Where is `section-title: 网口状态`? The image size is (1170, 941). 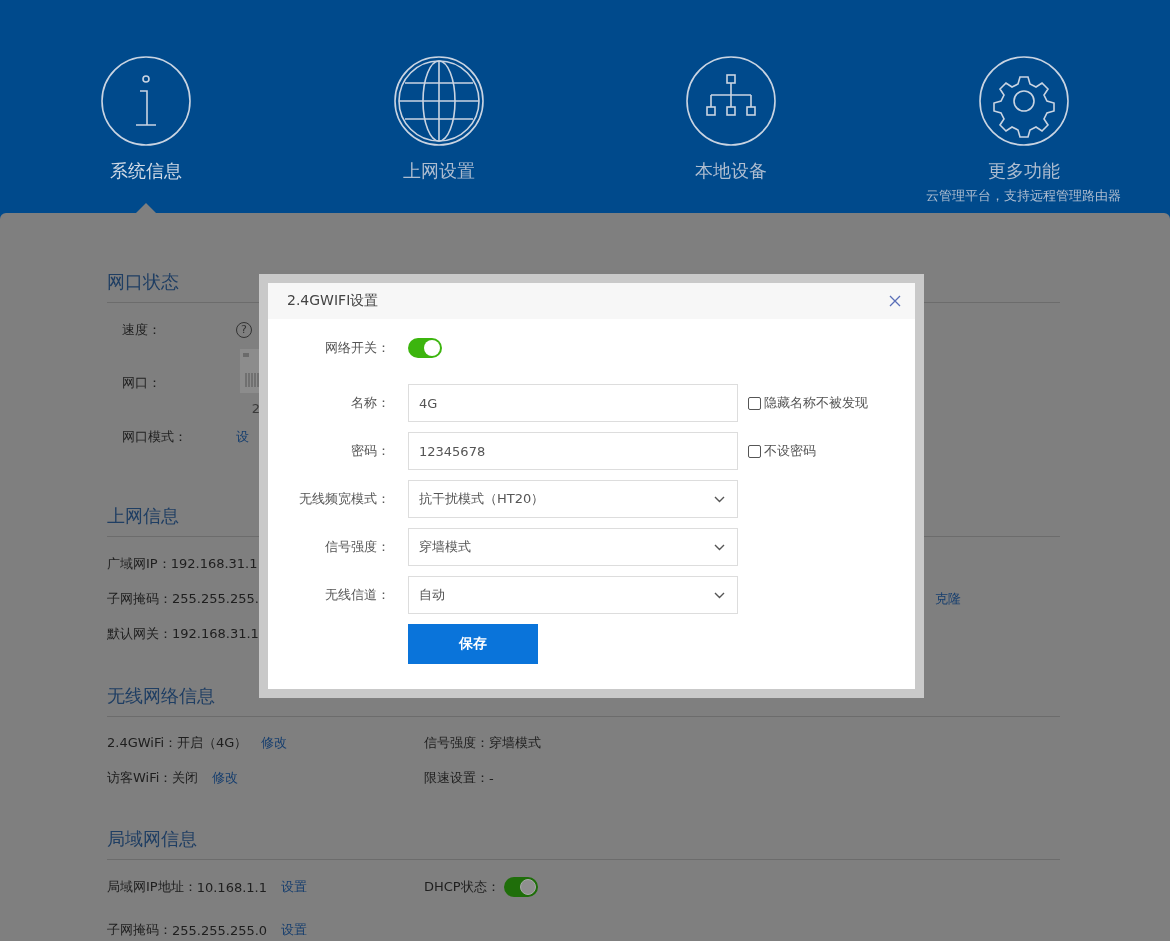 section-title: 网口状态 is located at coordinates (143, 282).